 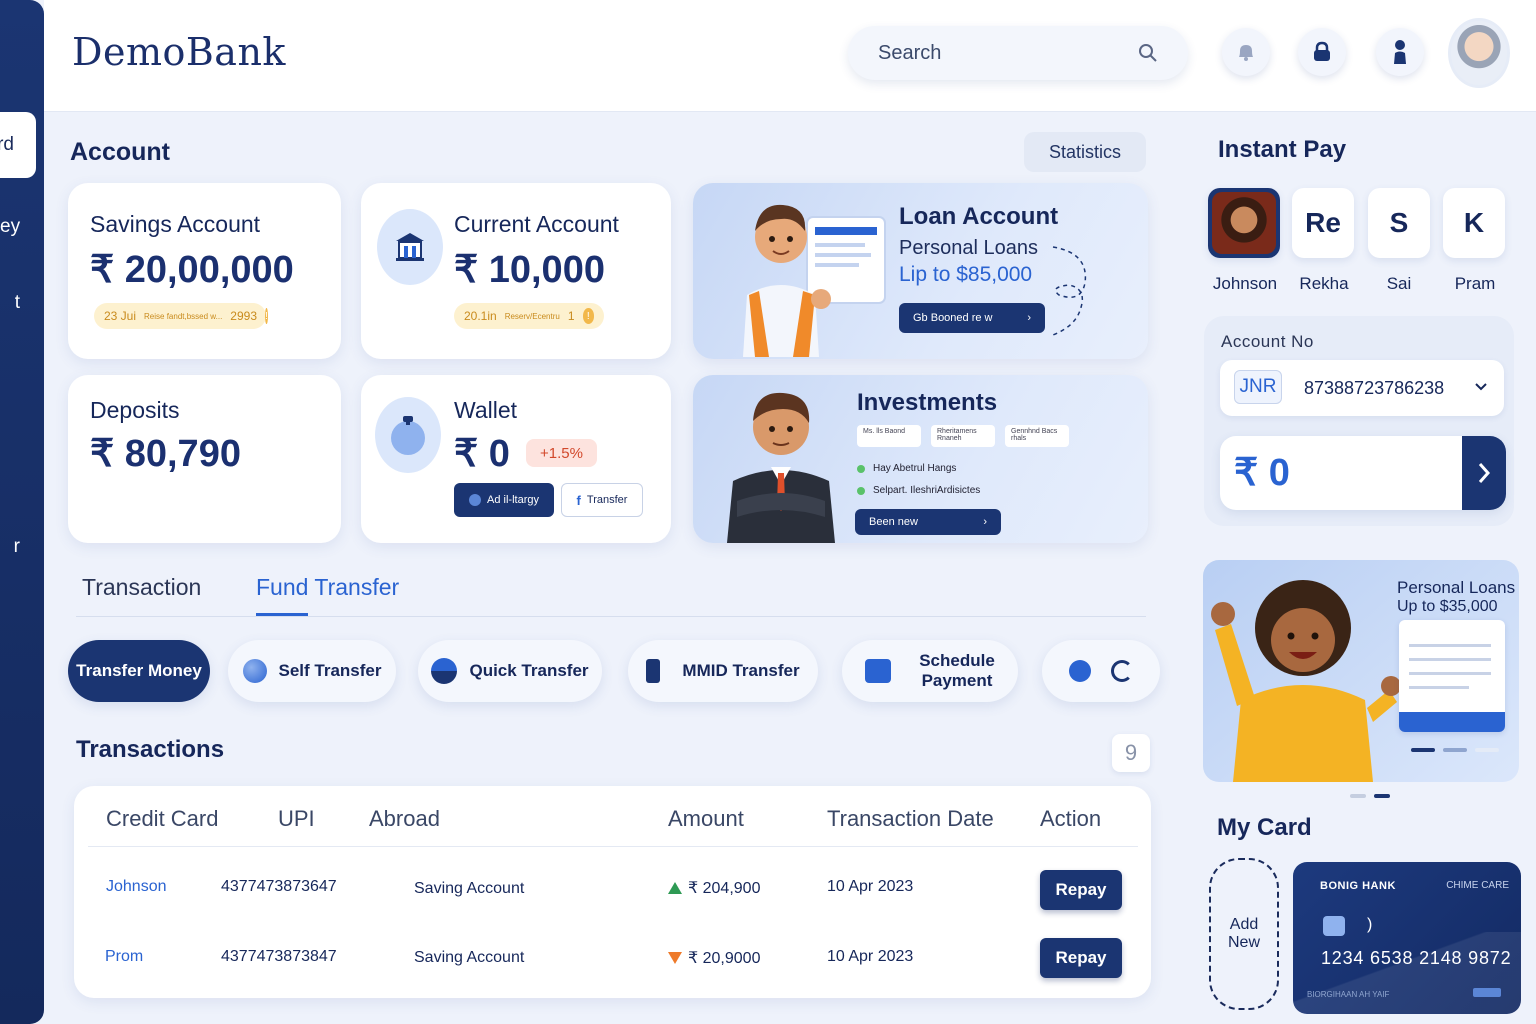 What do you see at coordinates (410, 247) in the screenshot?
I see `bank-icon` at bounding box center [410, 247].